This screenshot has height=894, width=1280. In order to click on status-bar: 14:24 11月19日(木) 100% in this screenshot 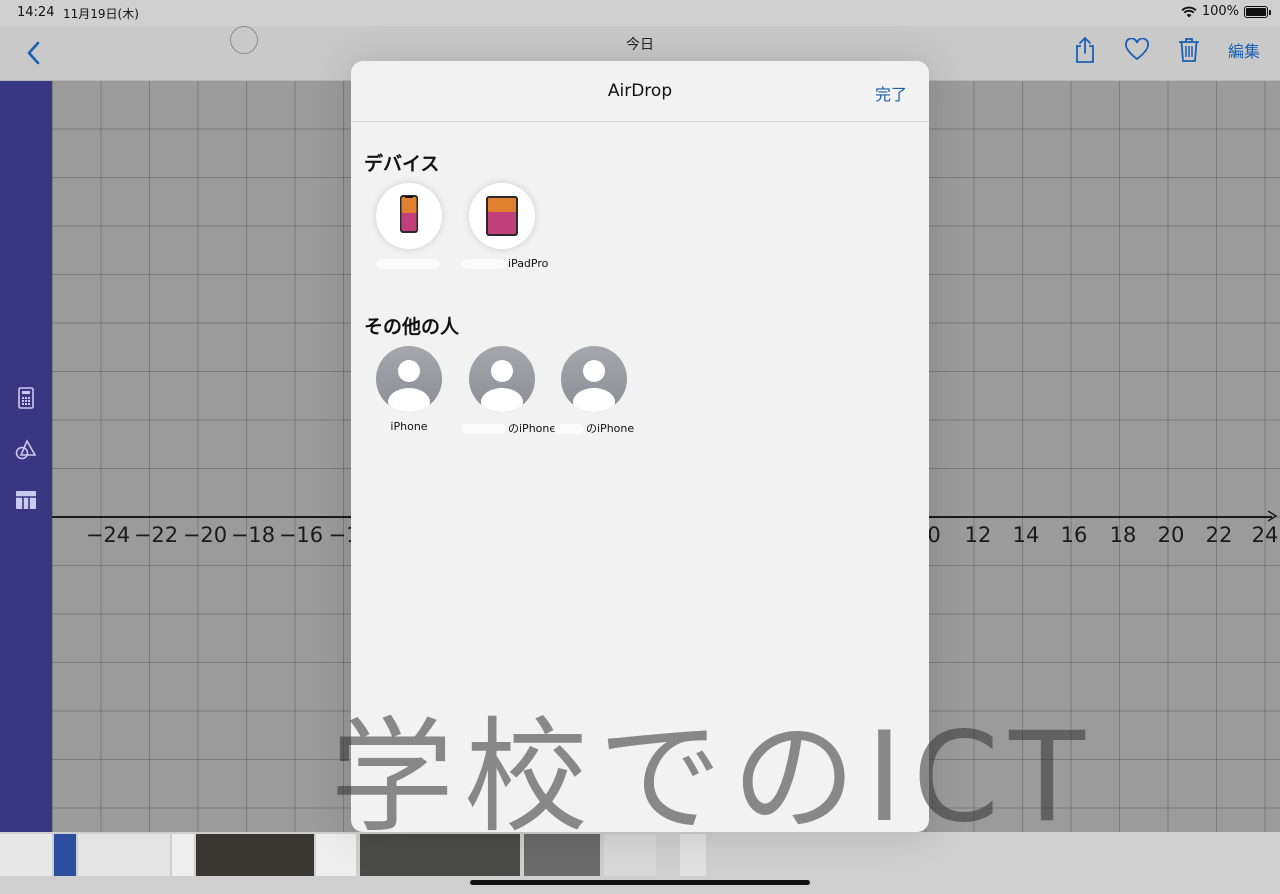, I will do `click(640, 13)`.